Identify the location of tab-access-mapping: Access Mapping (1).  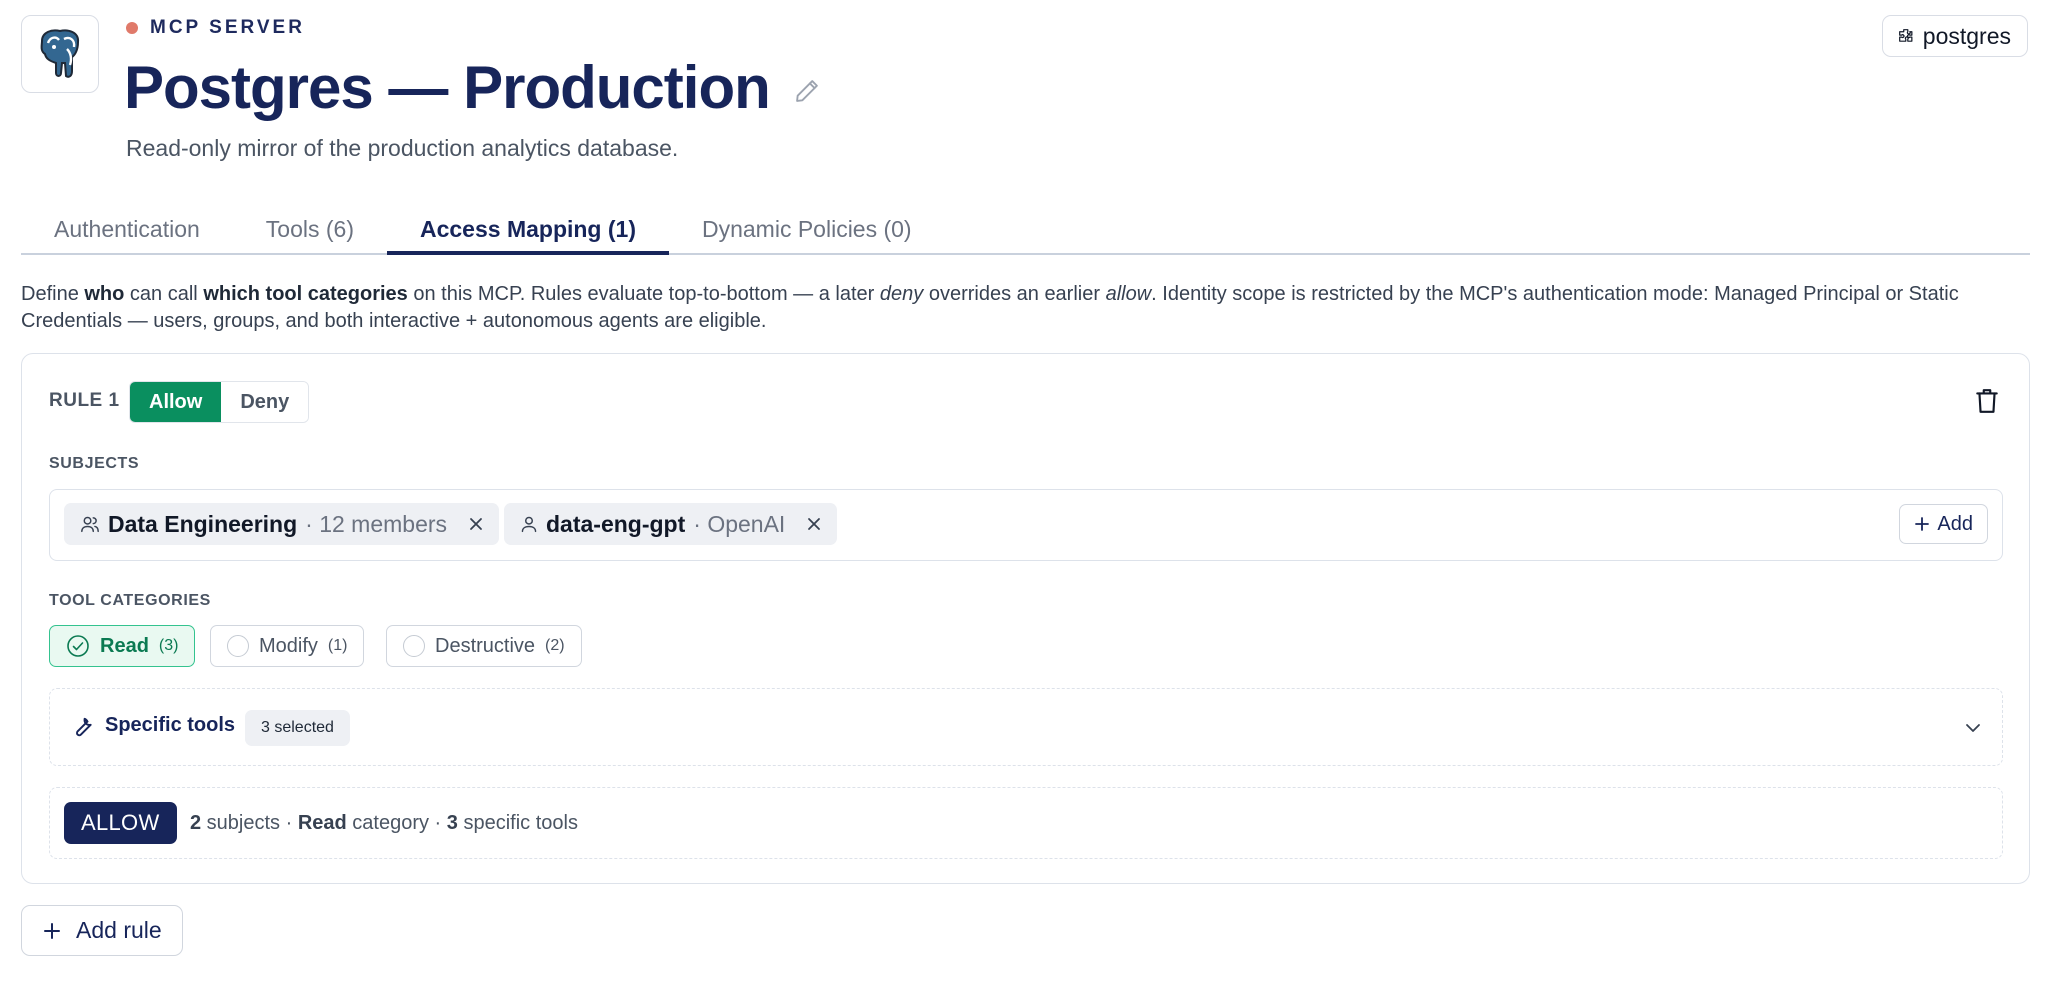
(527, 230).